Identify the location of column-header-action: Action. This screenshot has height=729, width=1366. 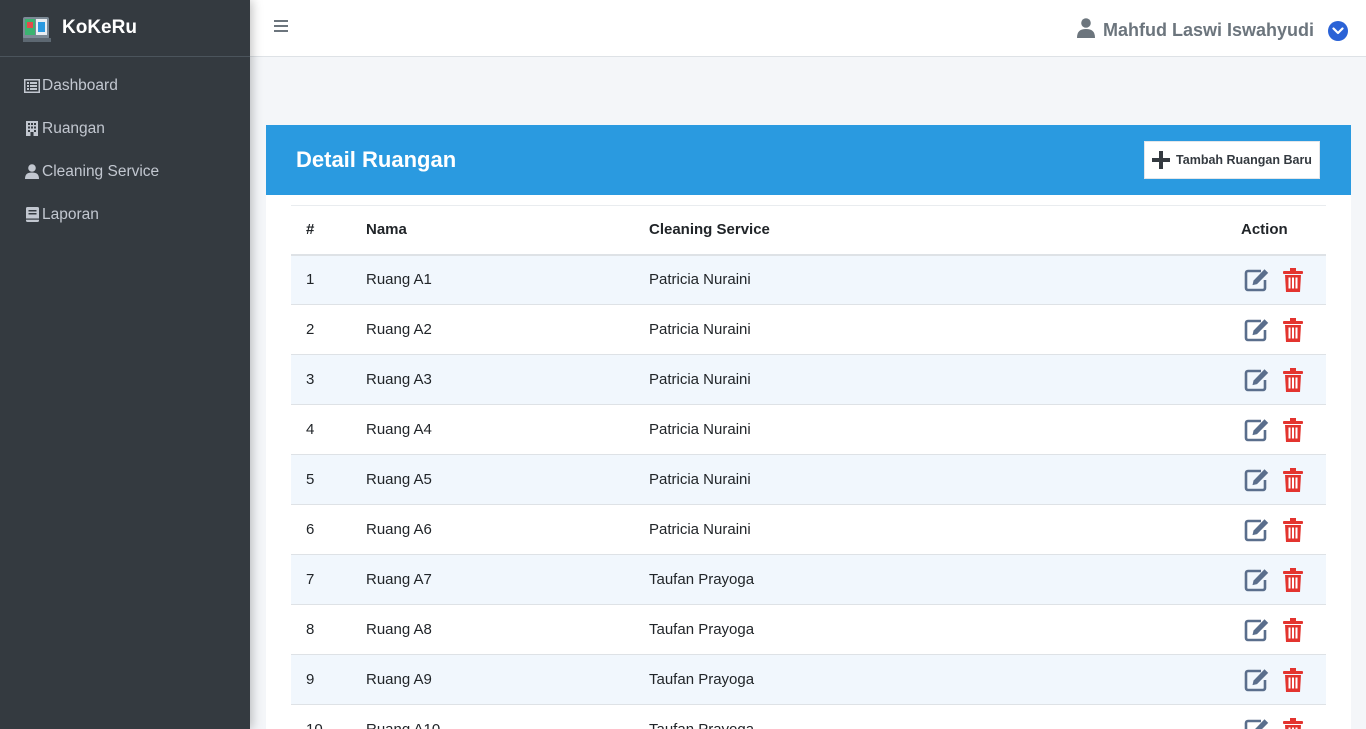
(1276, 230).